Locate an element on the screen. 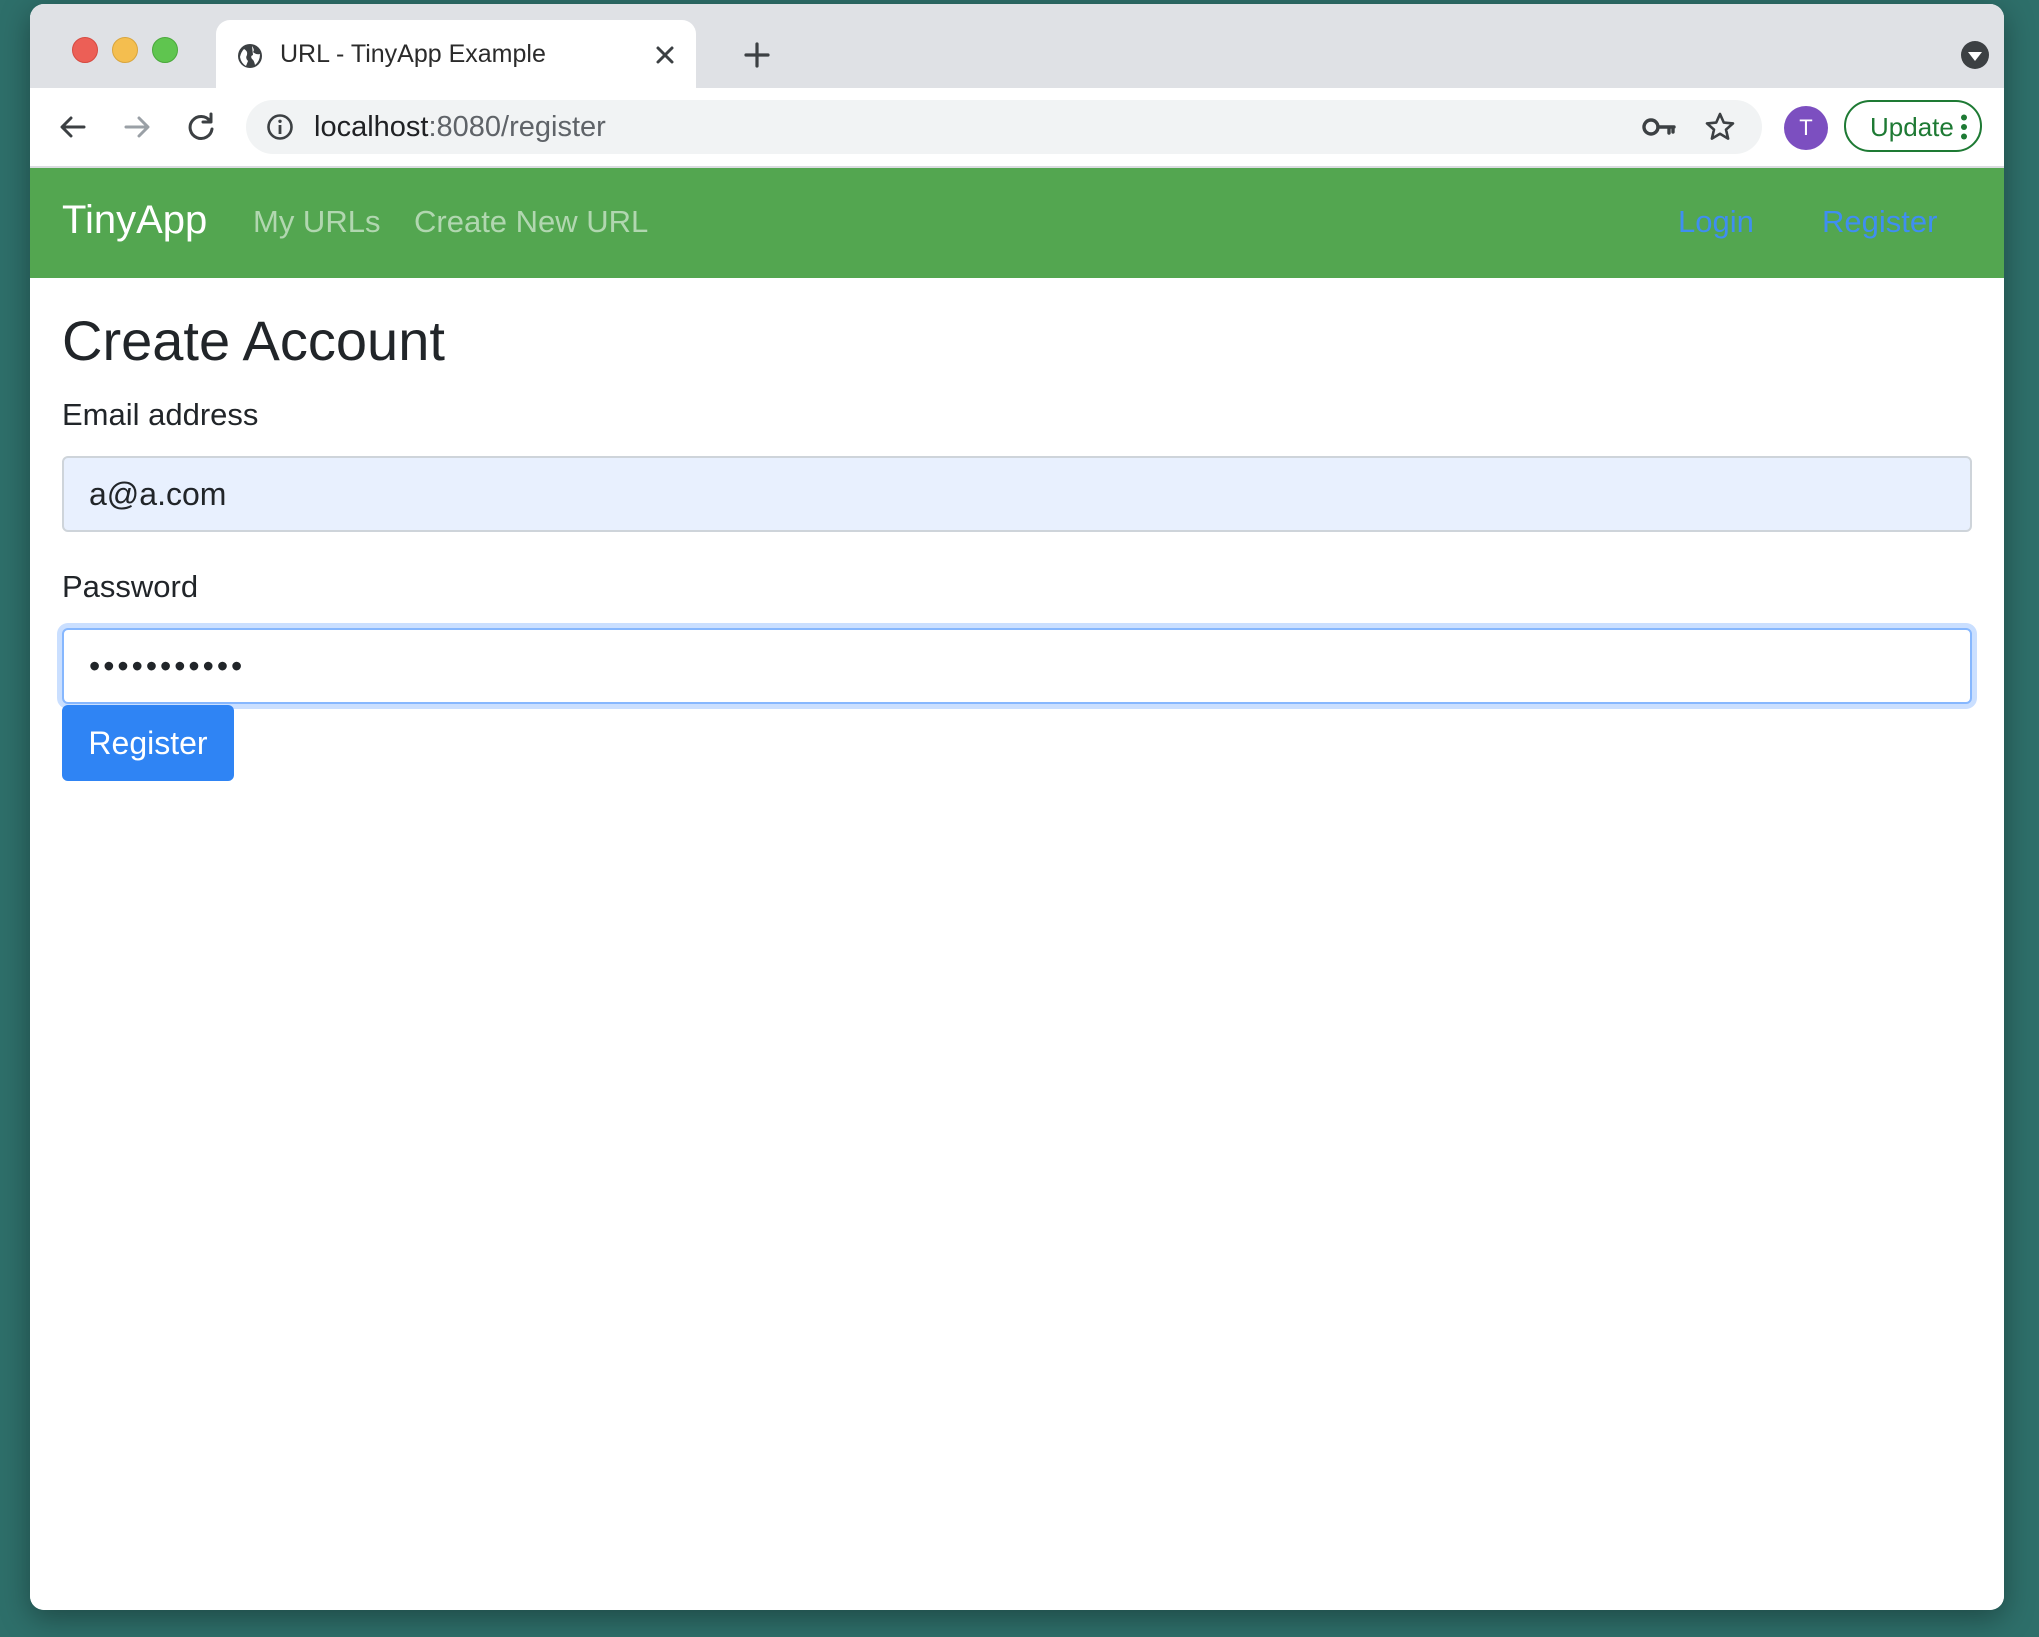 This screenshot has width=2039, height=1637. address-bar: localhost:8080/register is located at coordinates (1004, 127).